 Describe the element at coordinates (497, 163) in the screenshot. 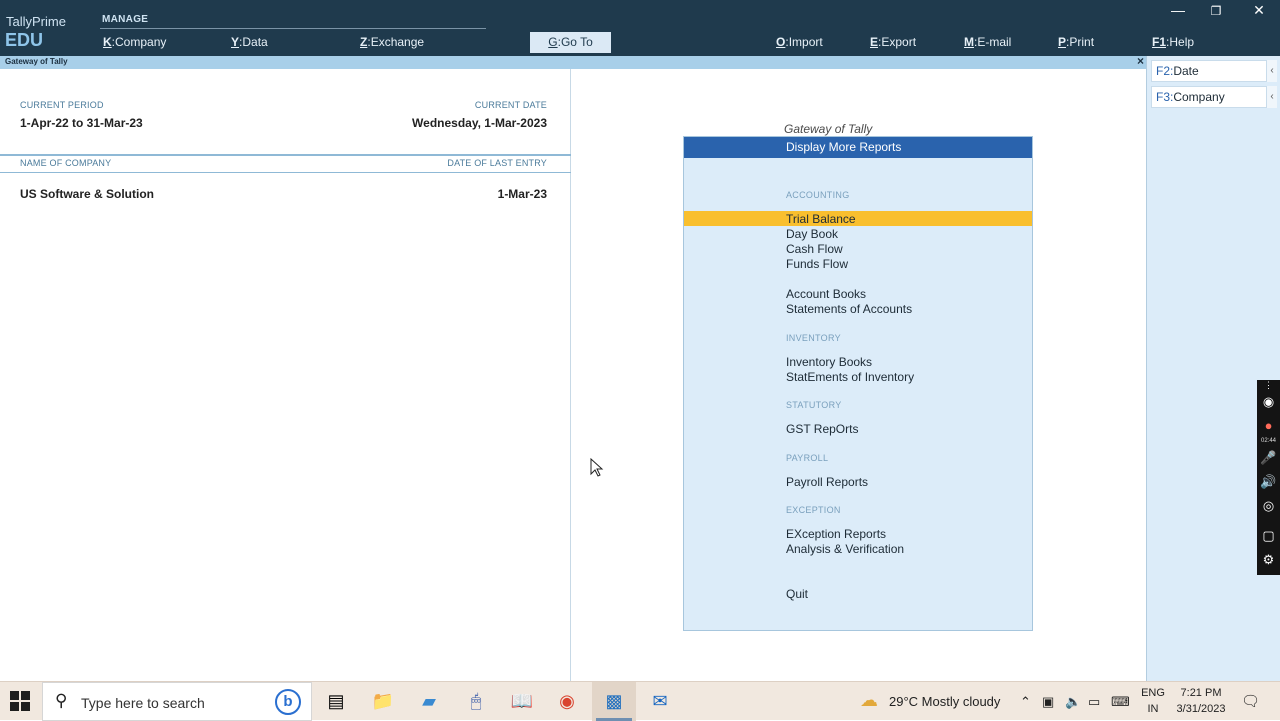

I see `last-entry-column-header: DATE OF LAST ENTRY` at that location.